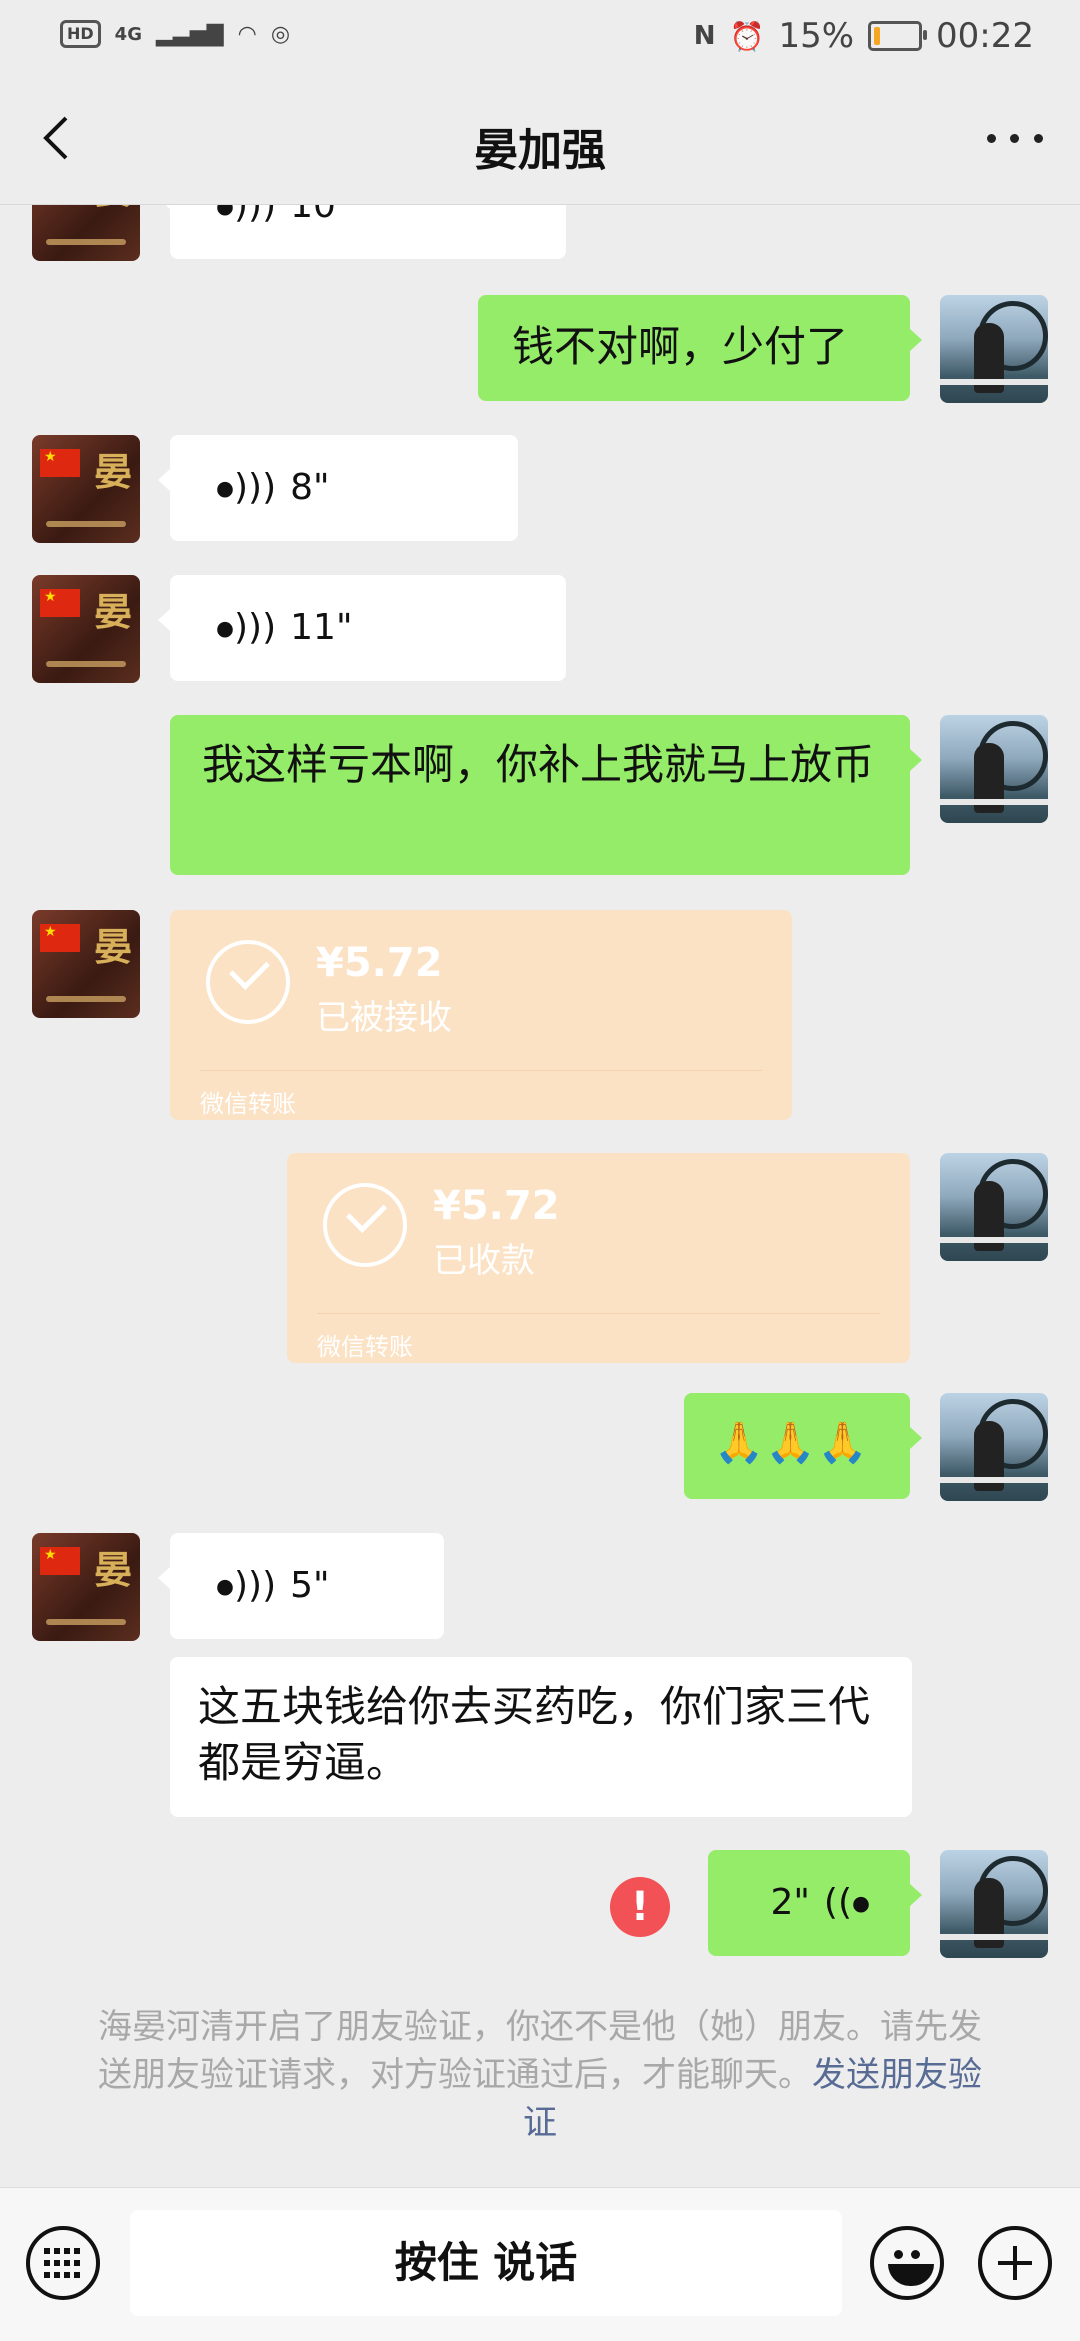  What do you see at coordinates (864, 36) in the screenshot?
I see `status-right: N ⏰ 15% 00:22` at bounding box center [864, 36].